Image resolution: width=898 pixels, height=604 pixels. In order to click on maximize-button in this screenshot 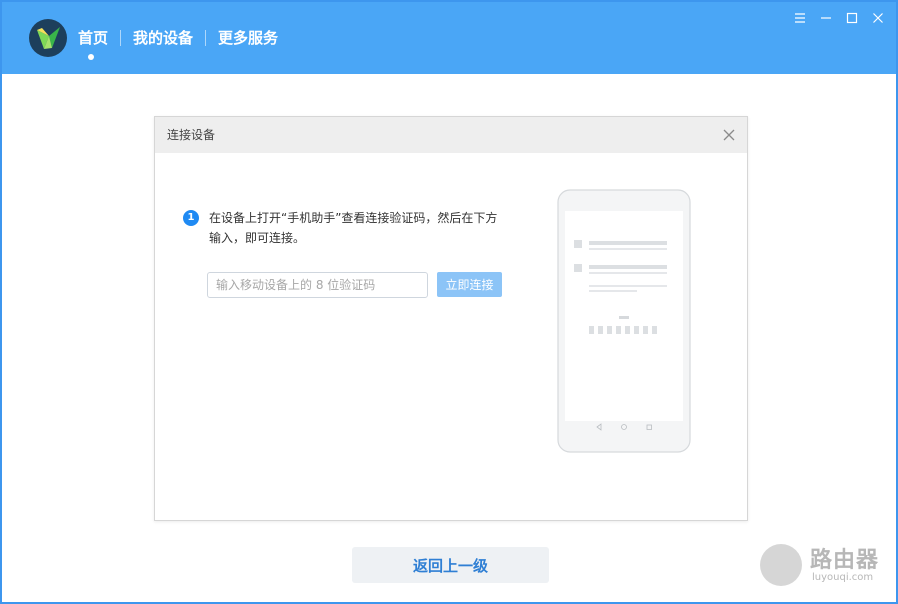, I will do `click(852, 18)`.